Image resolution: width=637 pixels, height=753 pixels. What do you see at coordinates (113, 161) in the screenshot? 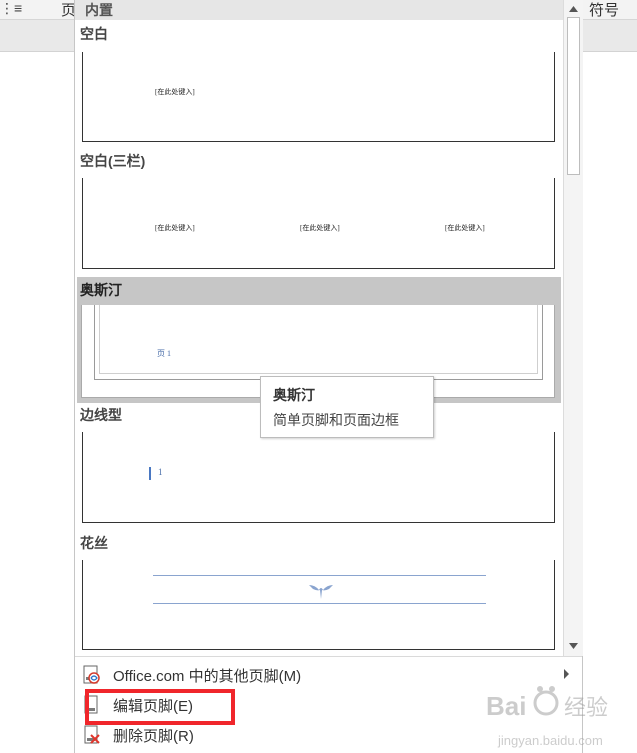
I see `section-label-blank-three-column: 空白(三栏)` at bounding box center [113, 161].